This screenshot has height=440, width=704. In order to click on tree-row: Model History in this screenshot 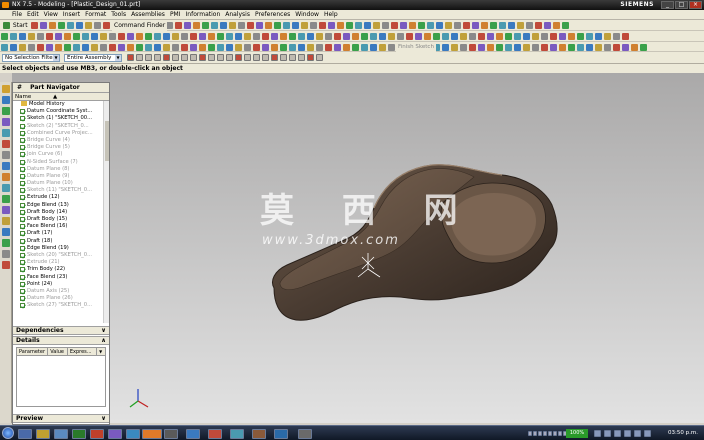, I will do `click(59, 104)`.